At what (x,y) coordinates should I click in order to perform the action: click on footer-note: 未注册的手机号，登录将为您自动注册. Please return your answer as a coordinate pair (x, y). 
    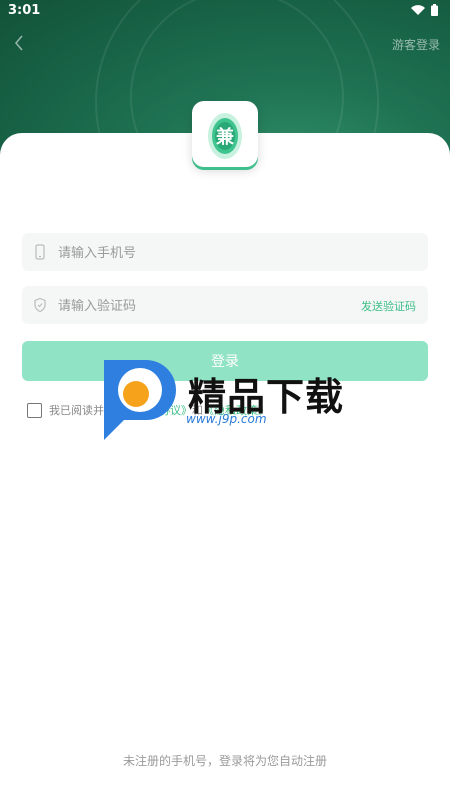
    Looking at the image, I should click on (224, 761).